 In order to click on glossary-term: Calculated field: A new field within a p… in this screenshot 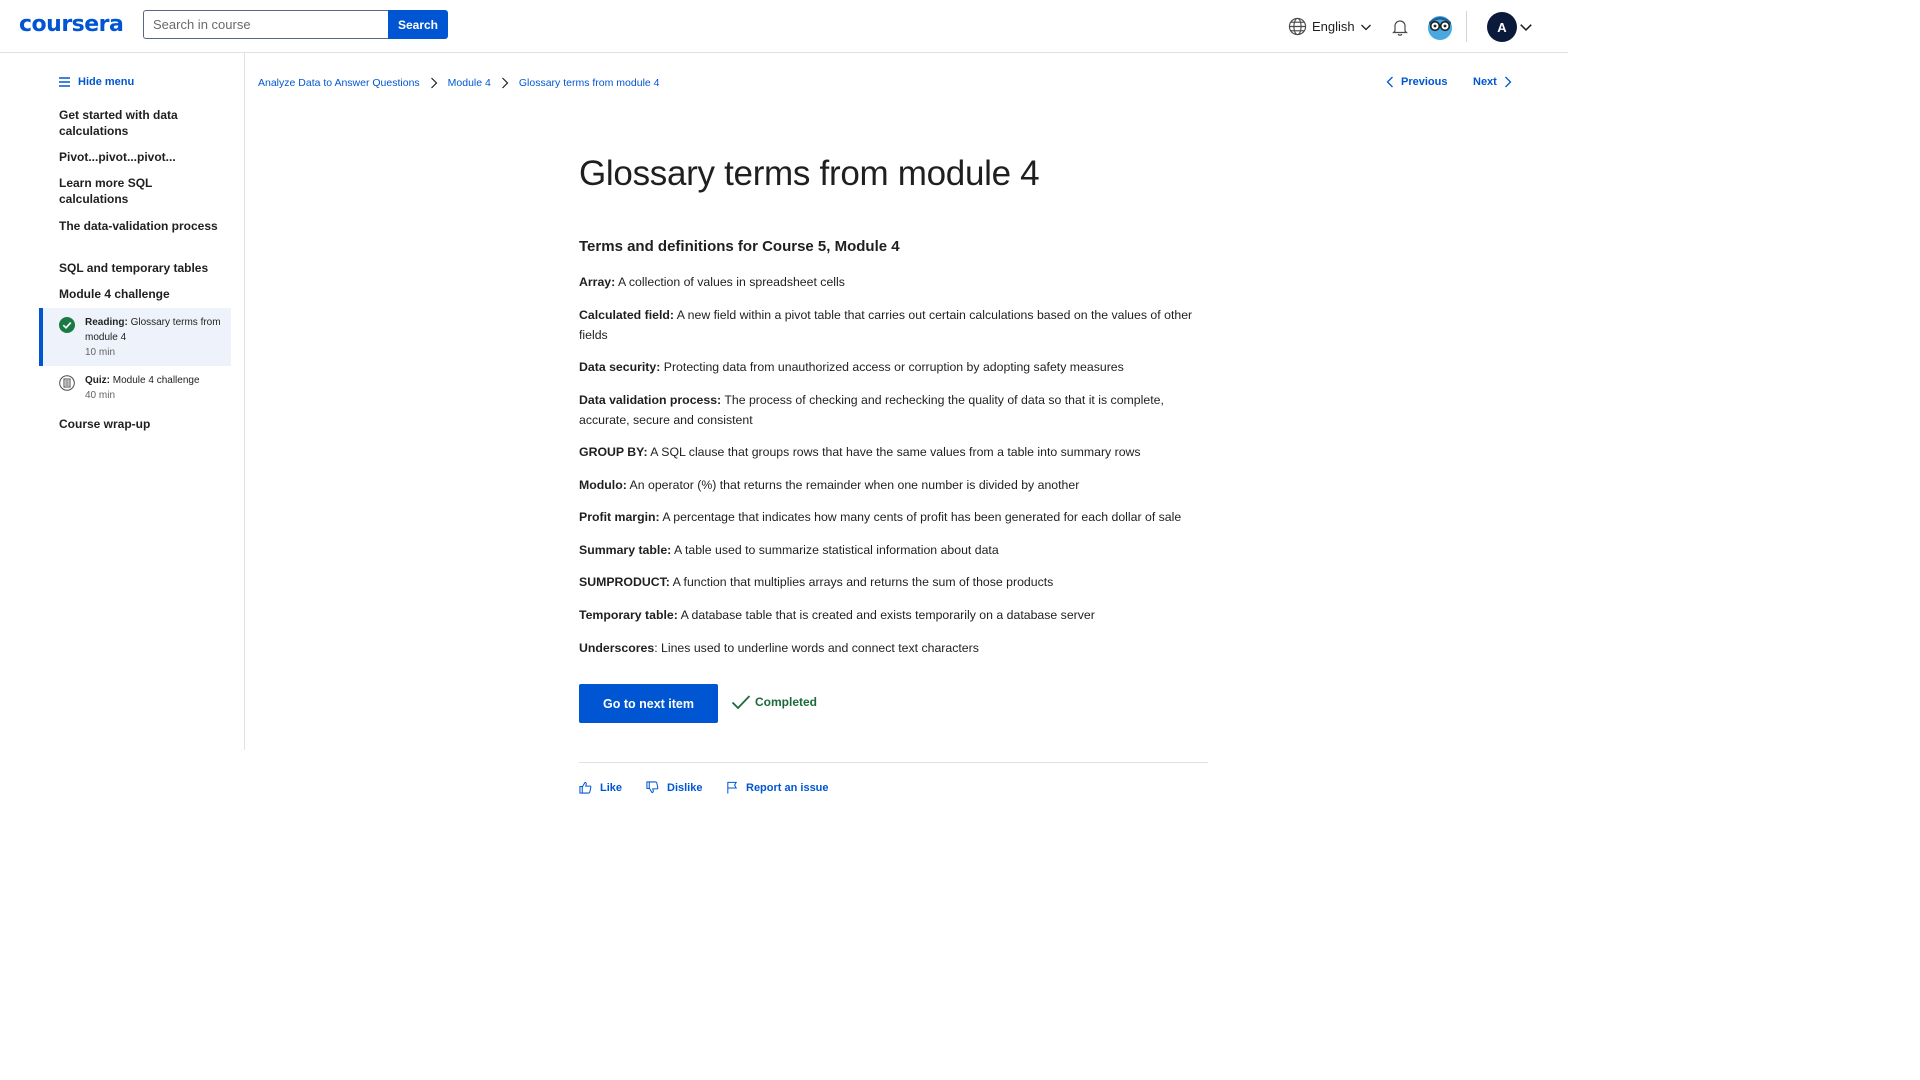, I will do `click(891, 325)`.